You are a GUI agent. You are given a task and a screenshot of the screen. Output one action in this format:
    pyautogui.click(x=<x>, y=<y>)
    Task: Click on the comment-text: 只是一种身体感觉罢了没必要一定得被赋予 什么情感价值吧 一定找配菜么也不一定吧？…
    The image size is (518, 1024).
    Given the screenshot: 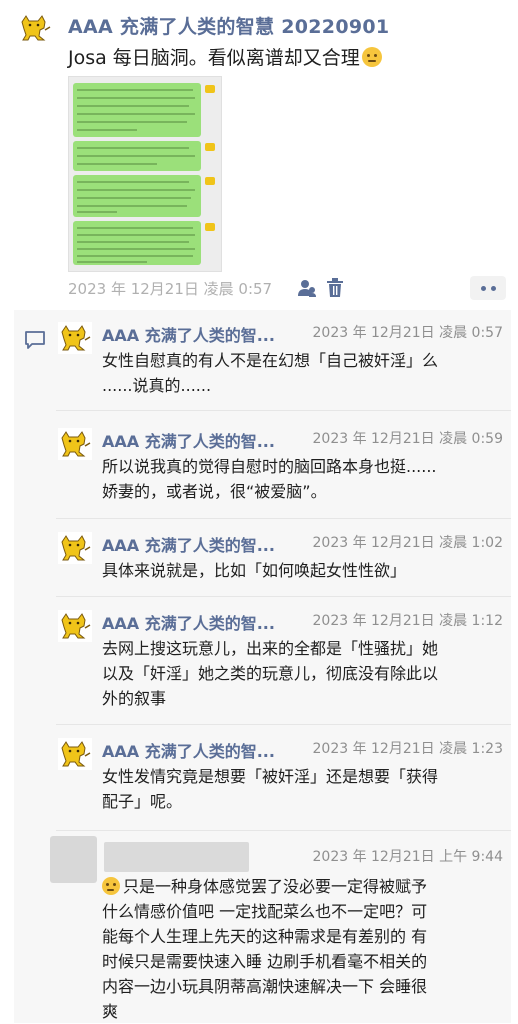 What is the action you would take?
    pyautogui.click(x=302, y=949)
    